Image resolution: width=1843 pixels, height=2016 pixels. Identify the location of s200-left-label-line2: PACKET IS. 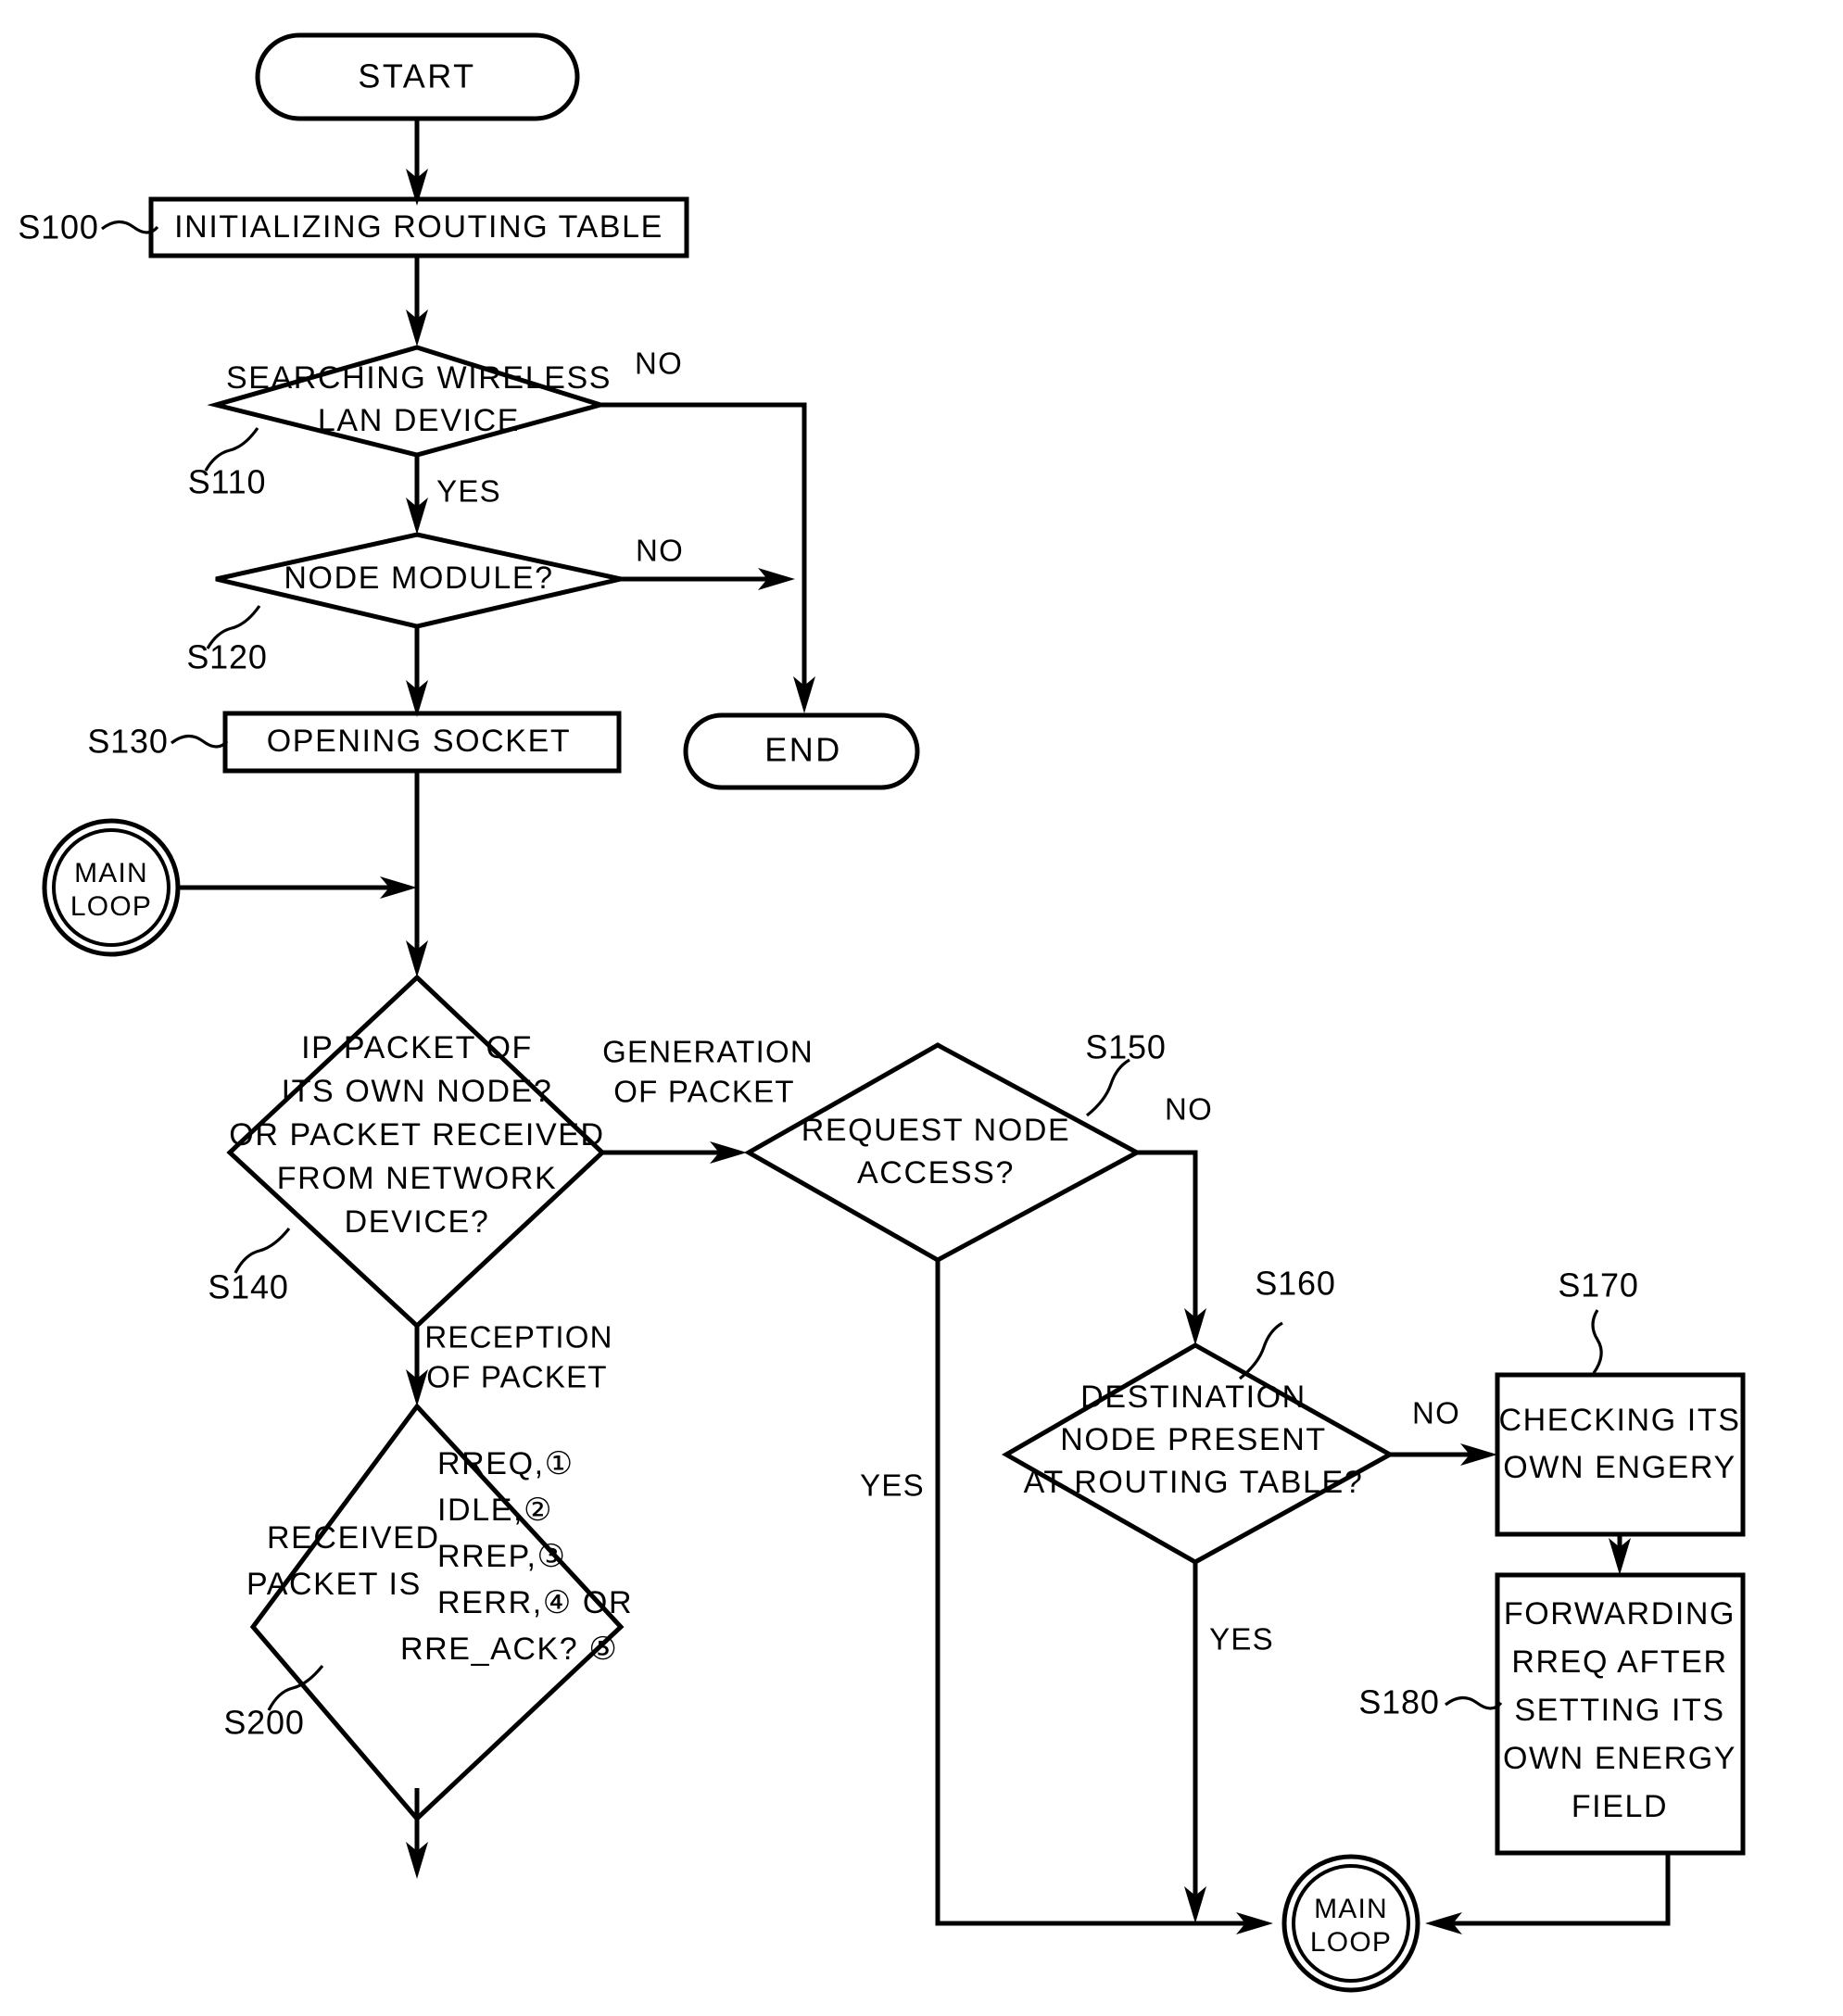
(334, 1584).